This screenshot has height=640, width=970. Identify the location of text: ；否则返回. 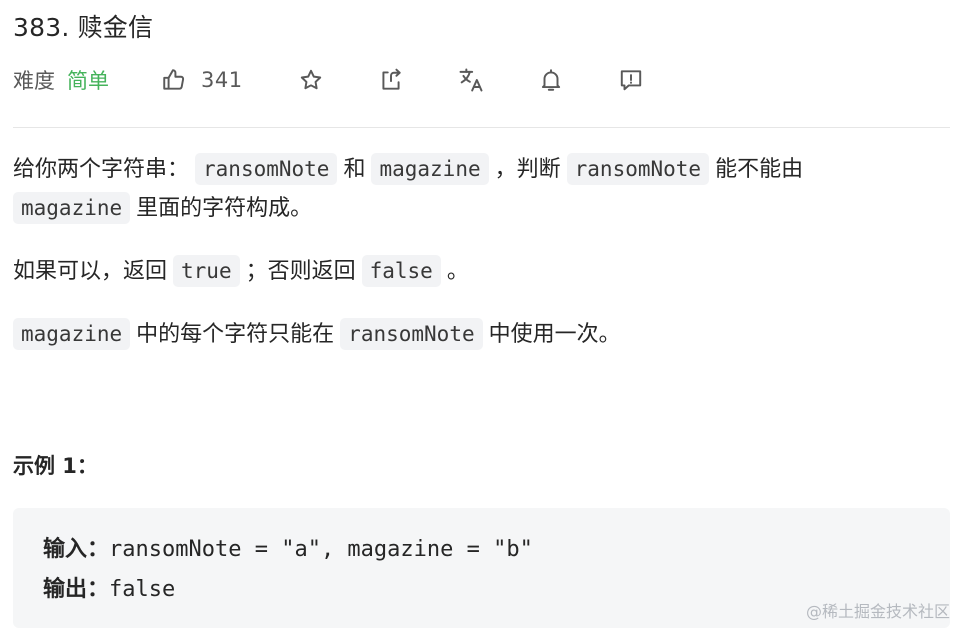
(300, 271).